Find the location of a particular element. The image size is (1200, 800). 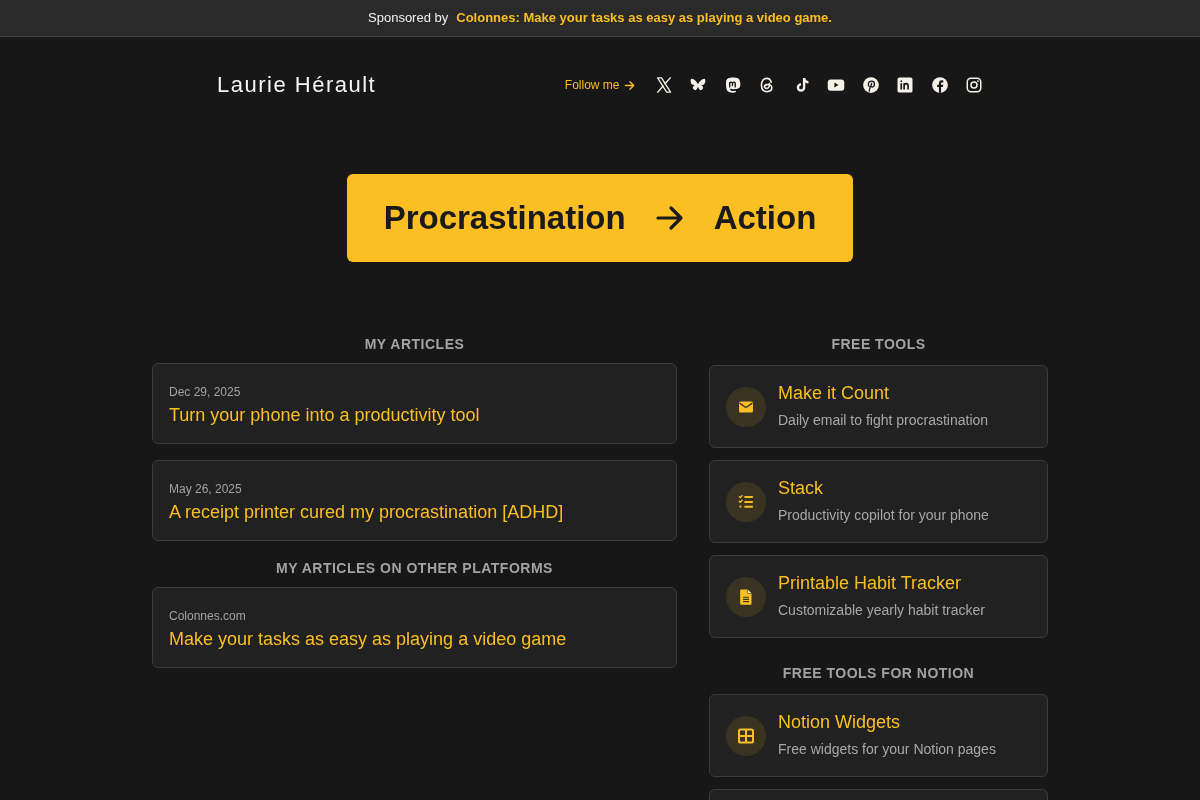

f-circle-icon is located at coordinates (939, 85).